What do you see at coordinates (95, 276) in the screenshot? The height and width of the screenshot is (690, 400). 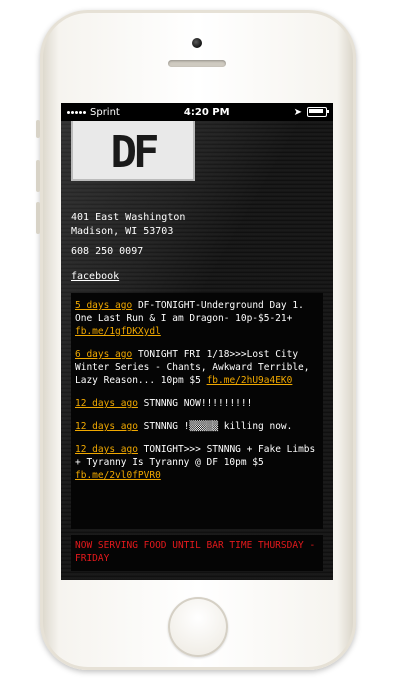 I see `facebook-link: facebook` at bounding box center [95, 276].